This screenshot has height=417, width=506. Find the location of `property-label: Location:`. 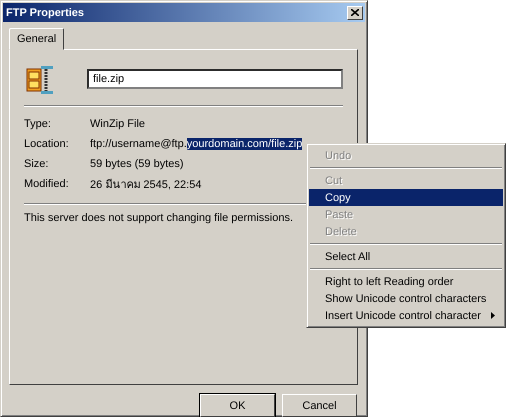

property-label: Location: is located at coordinates (47, 144).